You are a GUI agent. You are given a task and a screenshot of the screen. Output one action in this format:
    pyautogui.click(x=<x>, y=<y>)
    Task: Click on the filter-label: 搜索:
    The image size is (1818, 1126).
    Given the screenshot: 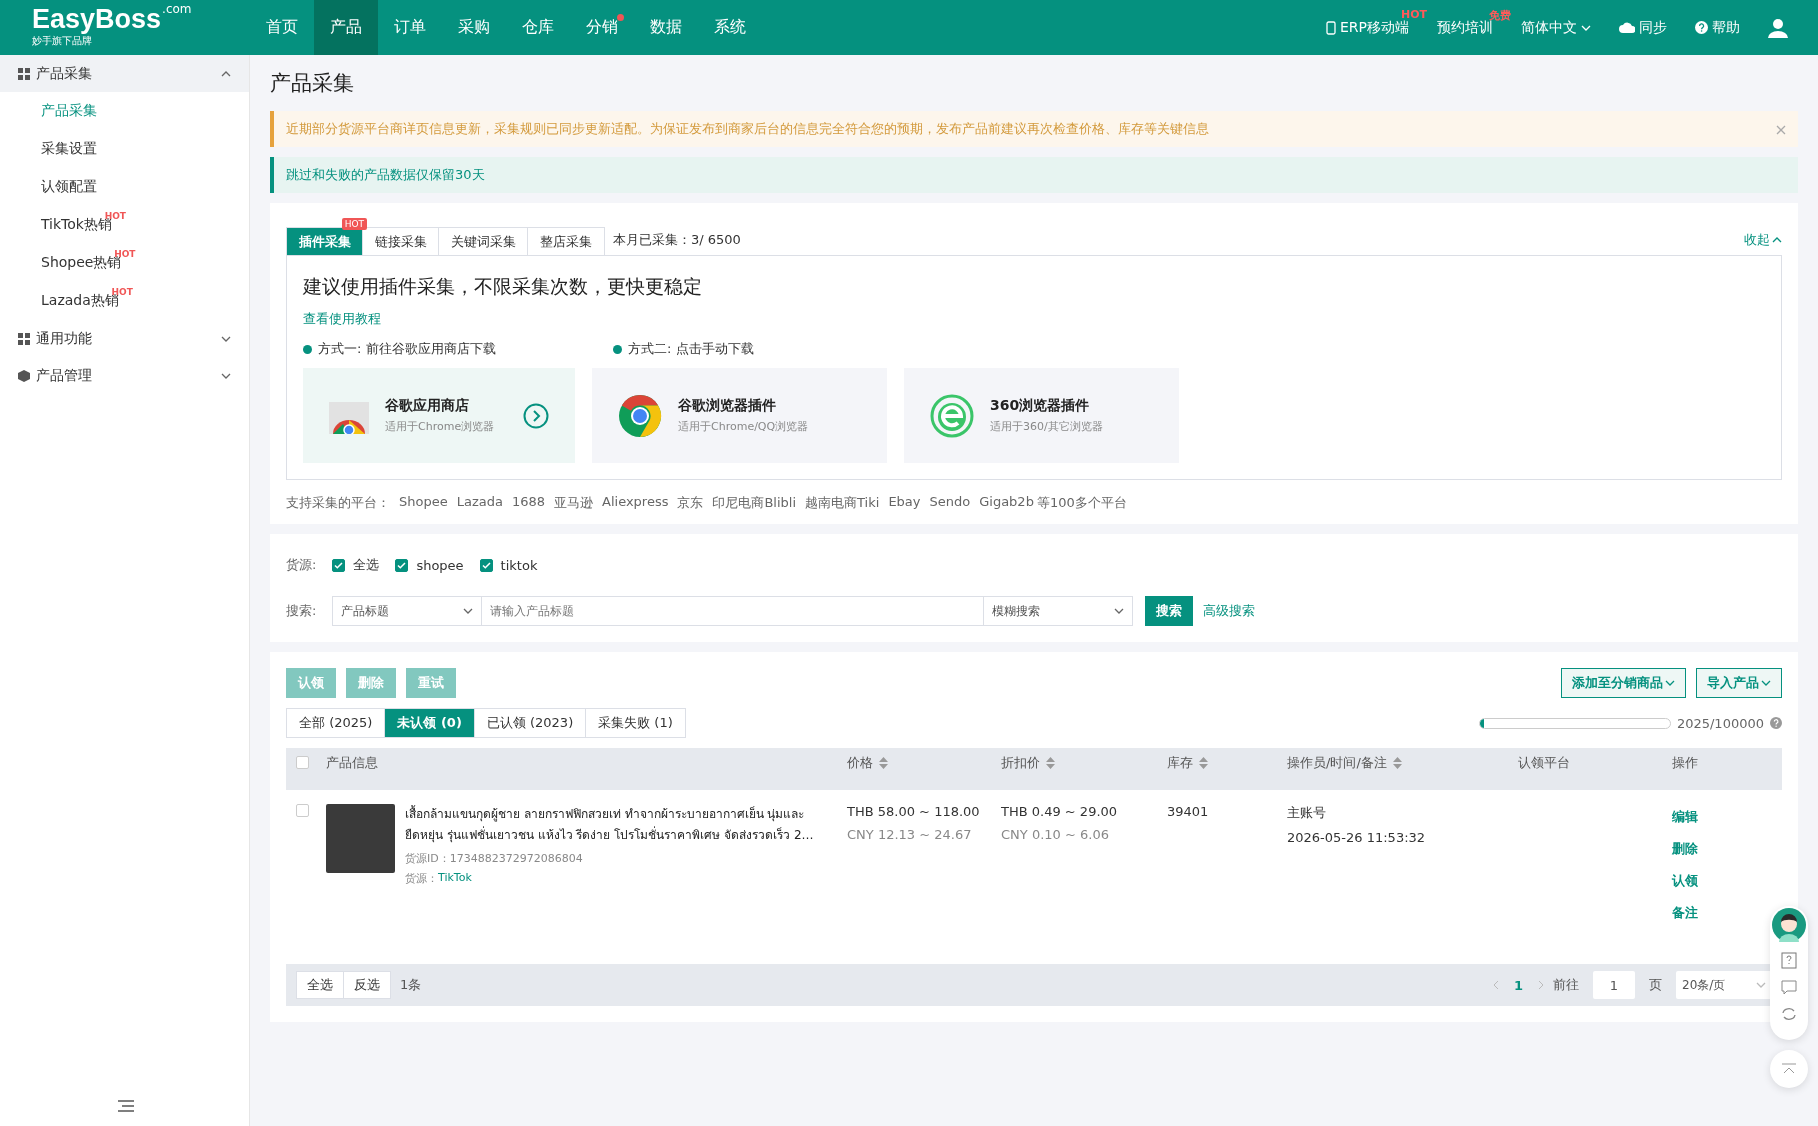 What is the action you would take?
    pyautogui.click(x=301, y=611)
    